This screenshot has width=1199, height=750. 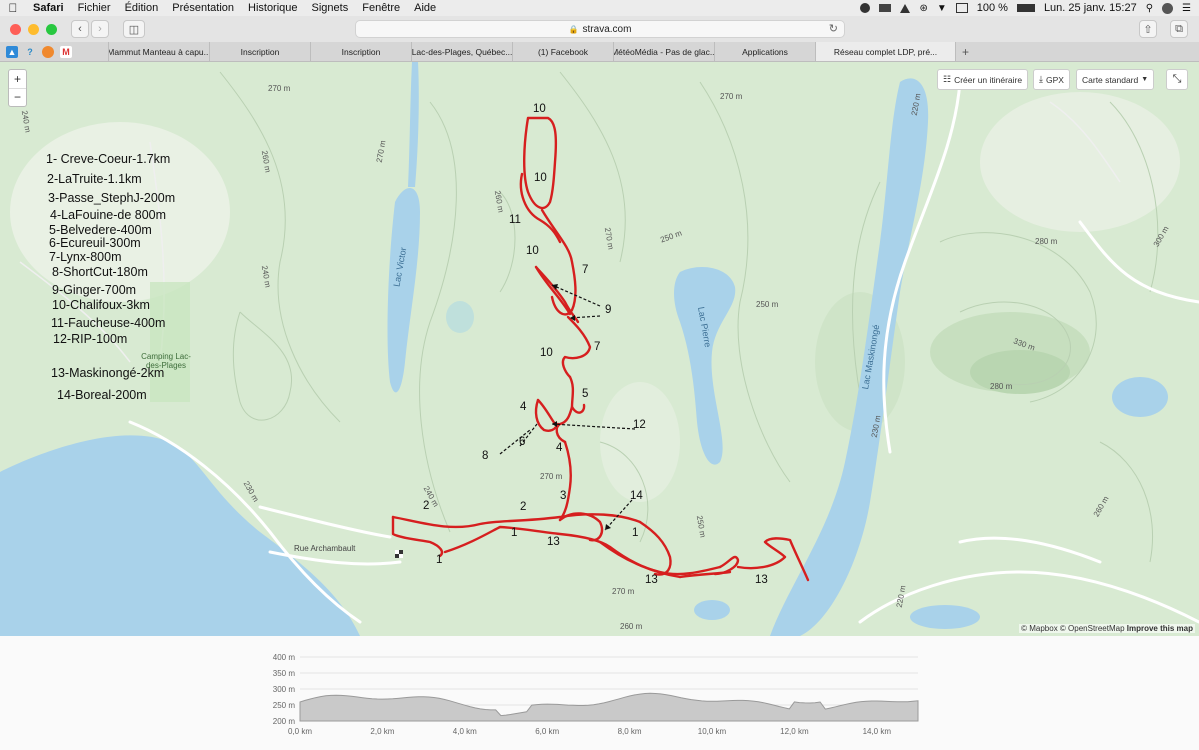 I want to click on minimize-window-button, so click(x=33, y=29).